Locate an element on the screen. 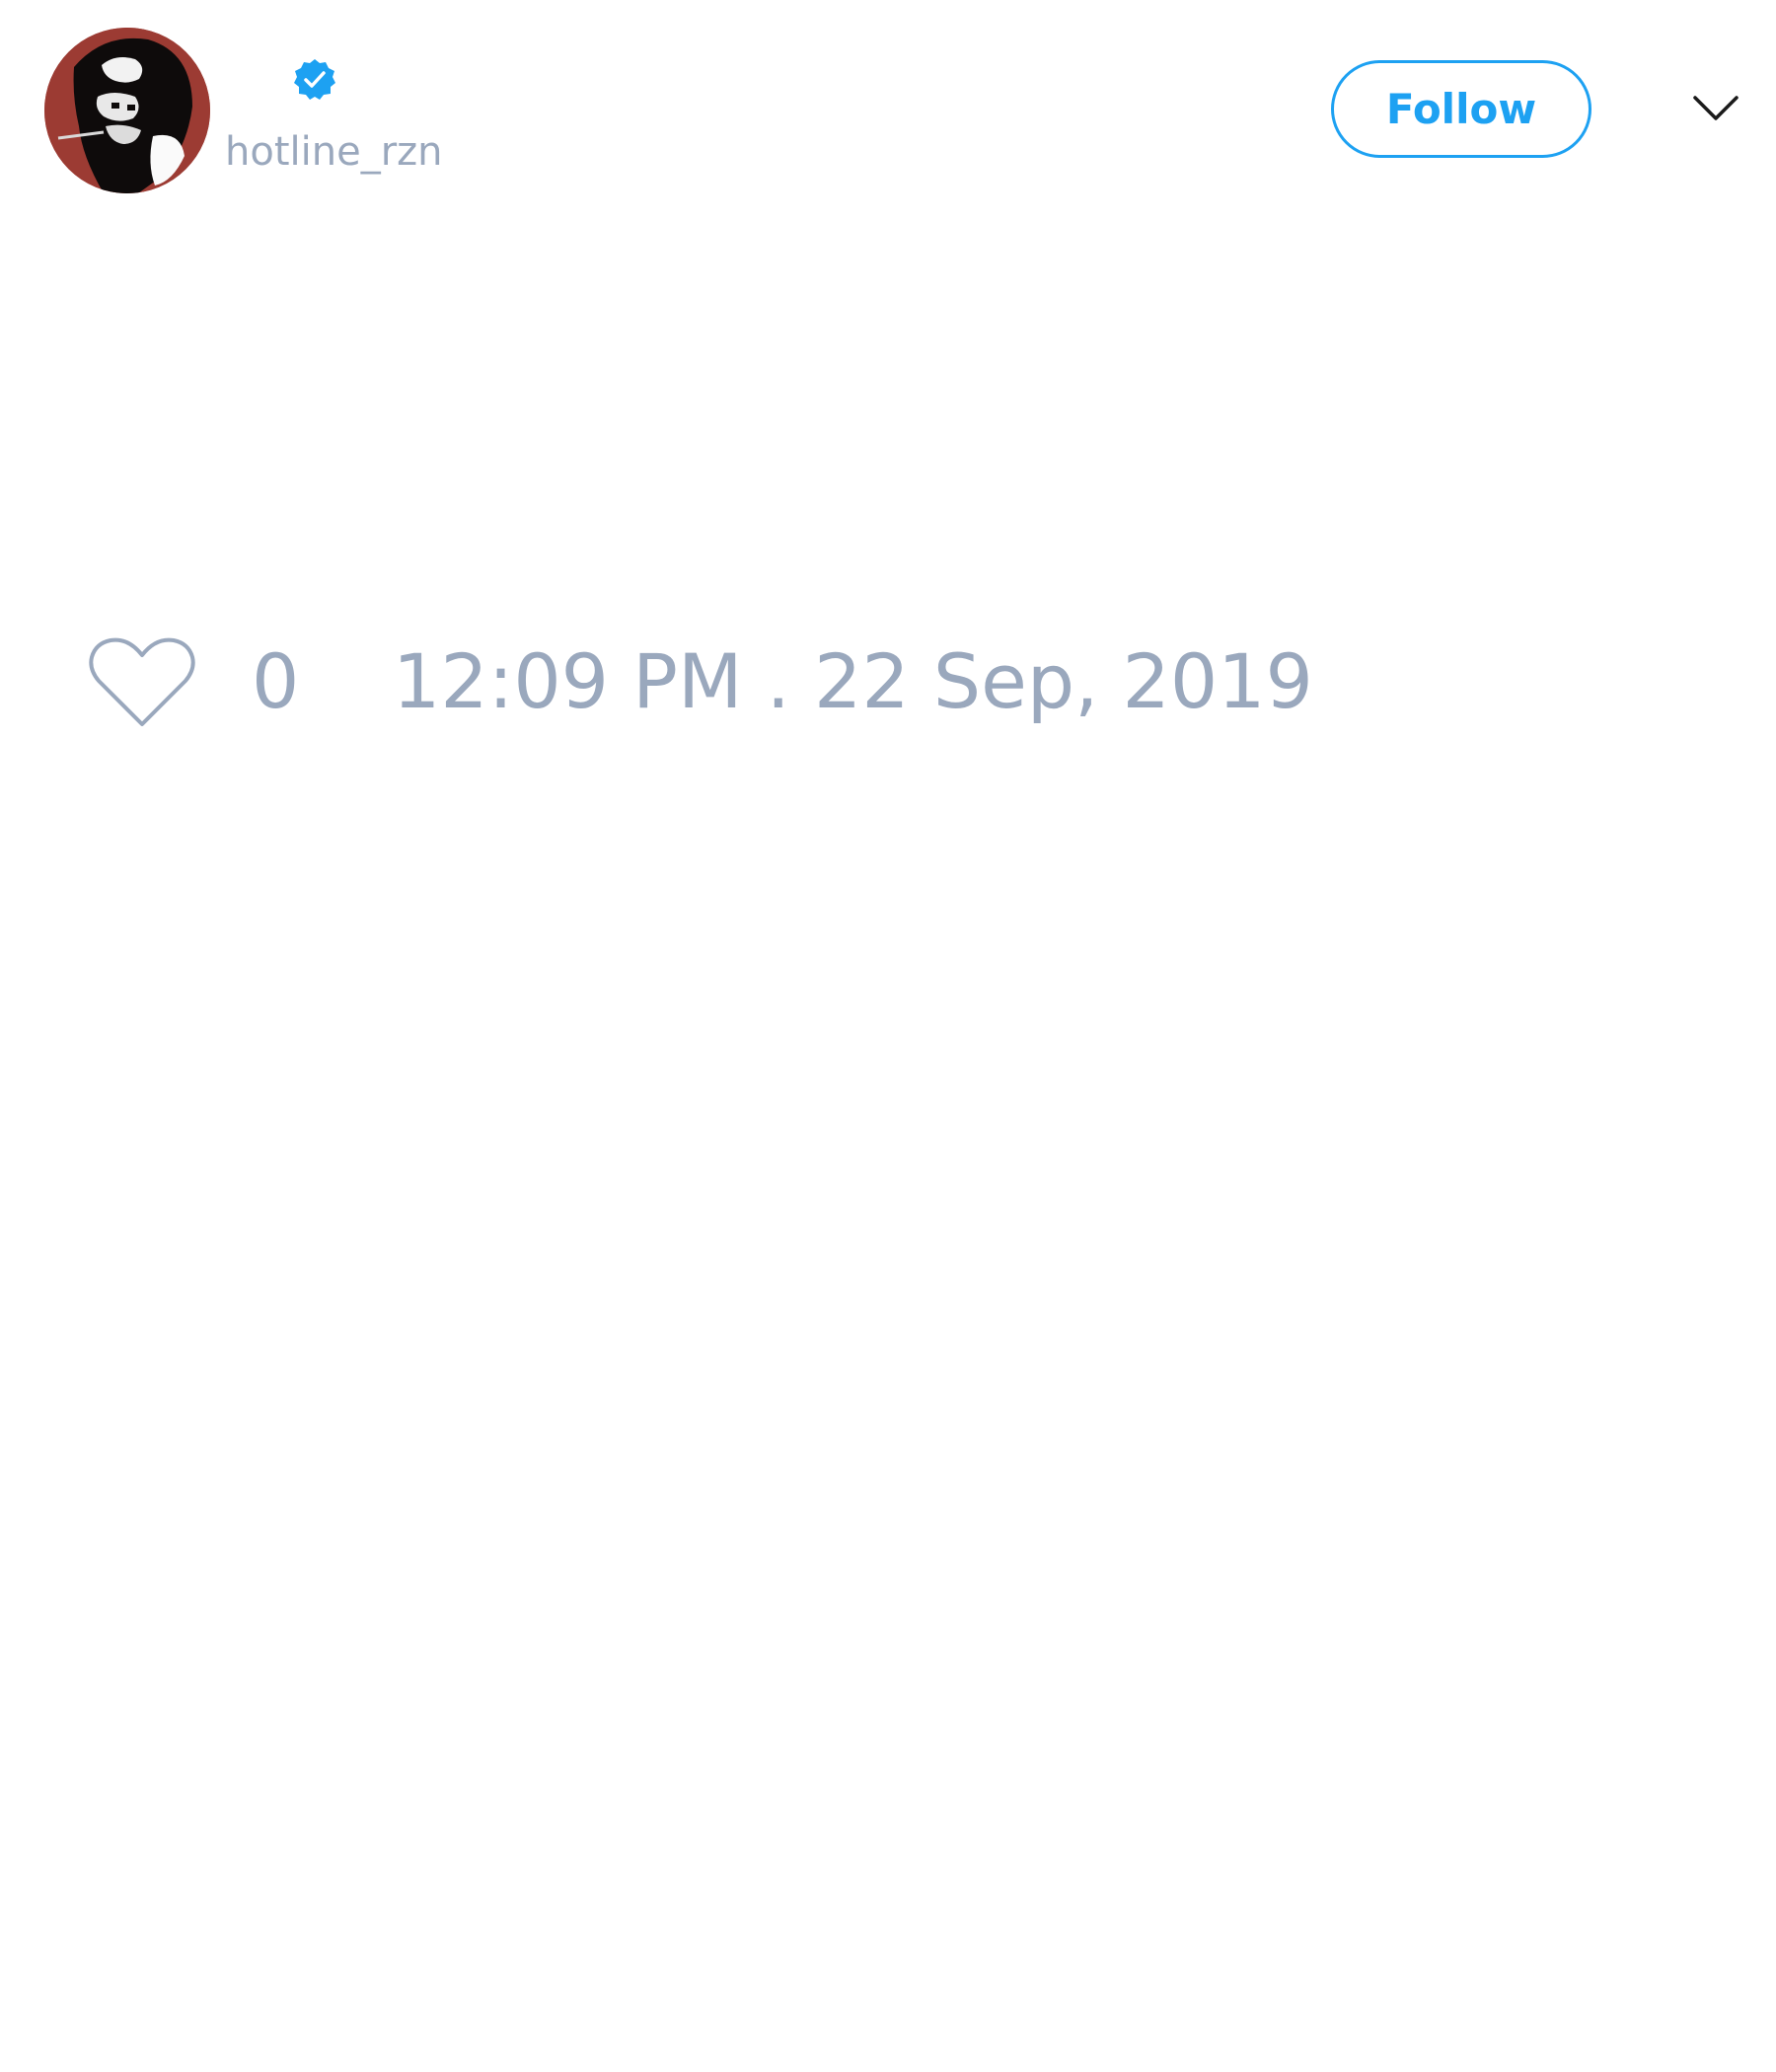 The image size is (1776, 2072). verified-badge-icon is located at coordinates (314, 80).